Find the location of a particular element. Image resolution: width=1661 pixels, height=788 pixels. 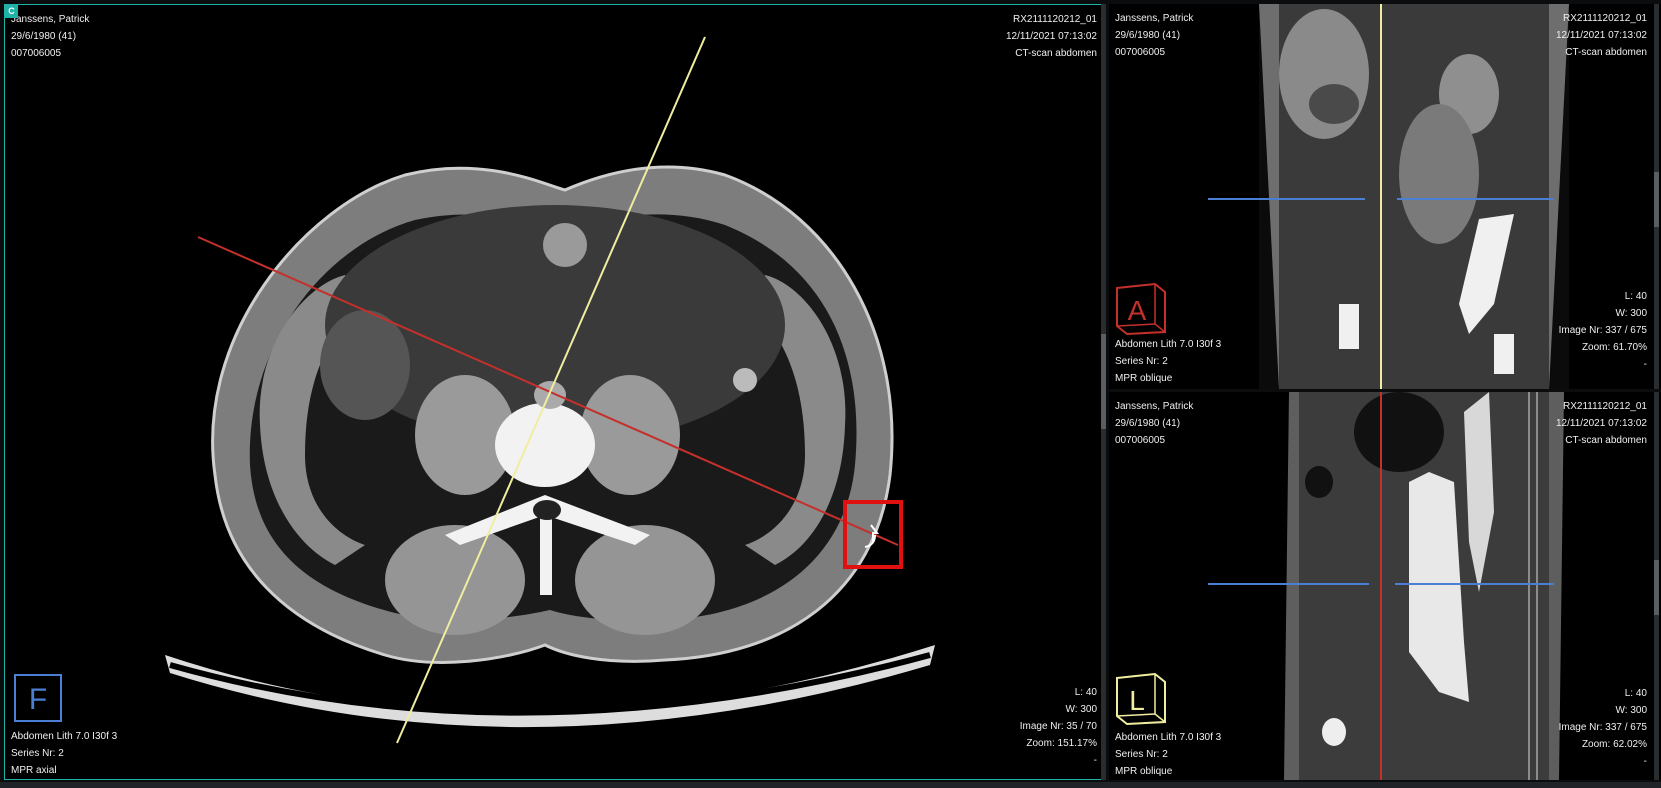

orientation-cube-icon: L is located at coordinates (1142, 698).